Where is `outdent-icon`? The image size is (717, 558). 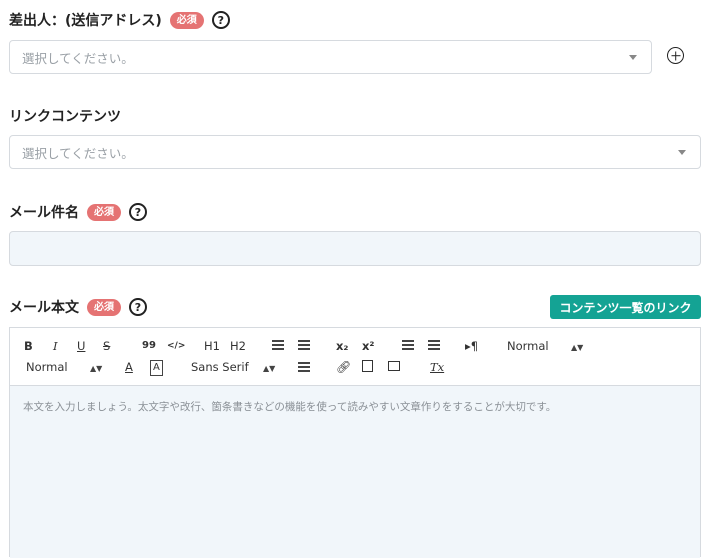
outdent-icon is located at coordinates (408, 346).